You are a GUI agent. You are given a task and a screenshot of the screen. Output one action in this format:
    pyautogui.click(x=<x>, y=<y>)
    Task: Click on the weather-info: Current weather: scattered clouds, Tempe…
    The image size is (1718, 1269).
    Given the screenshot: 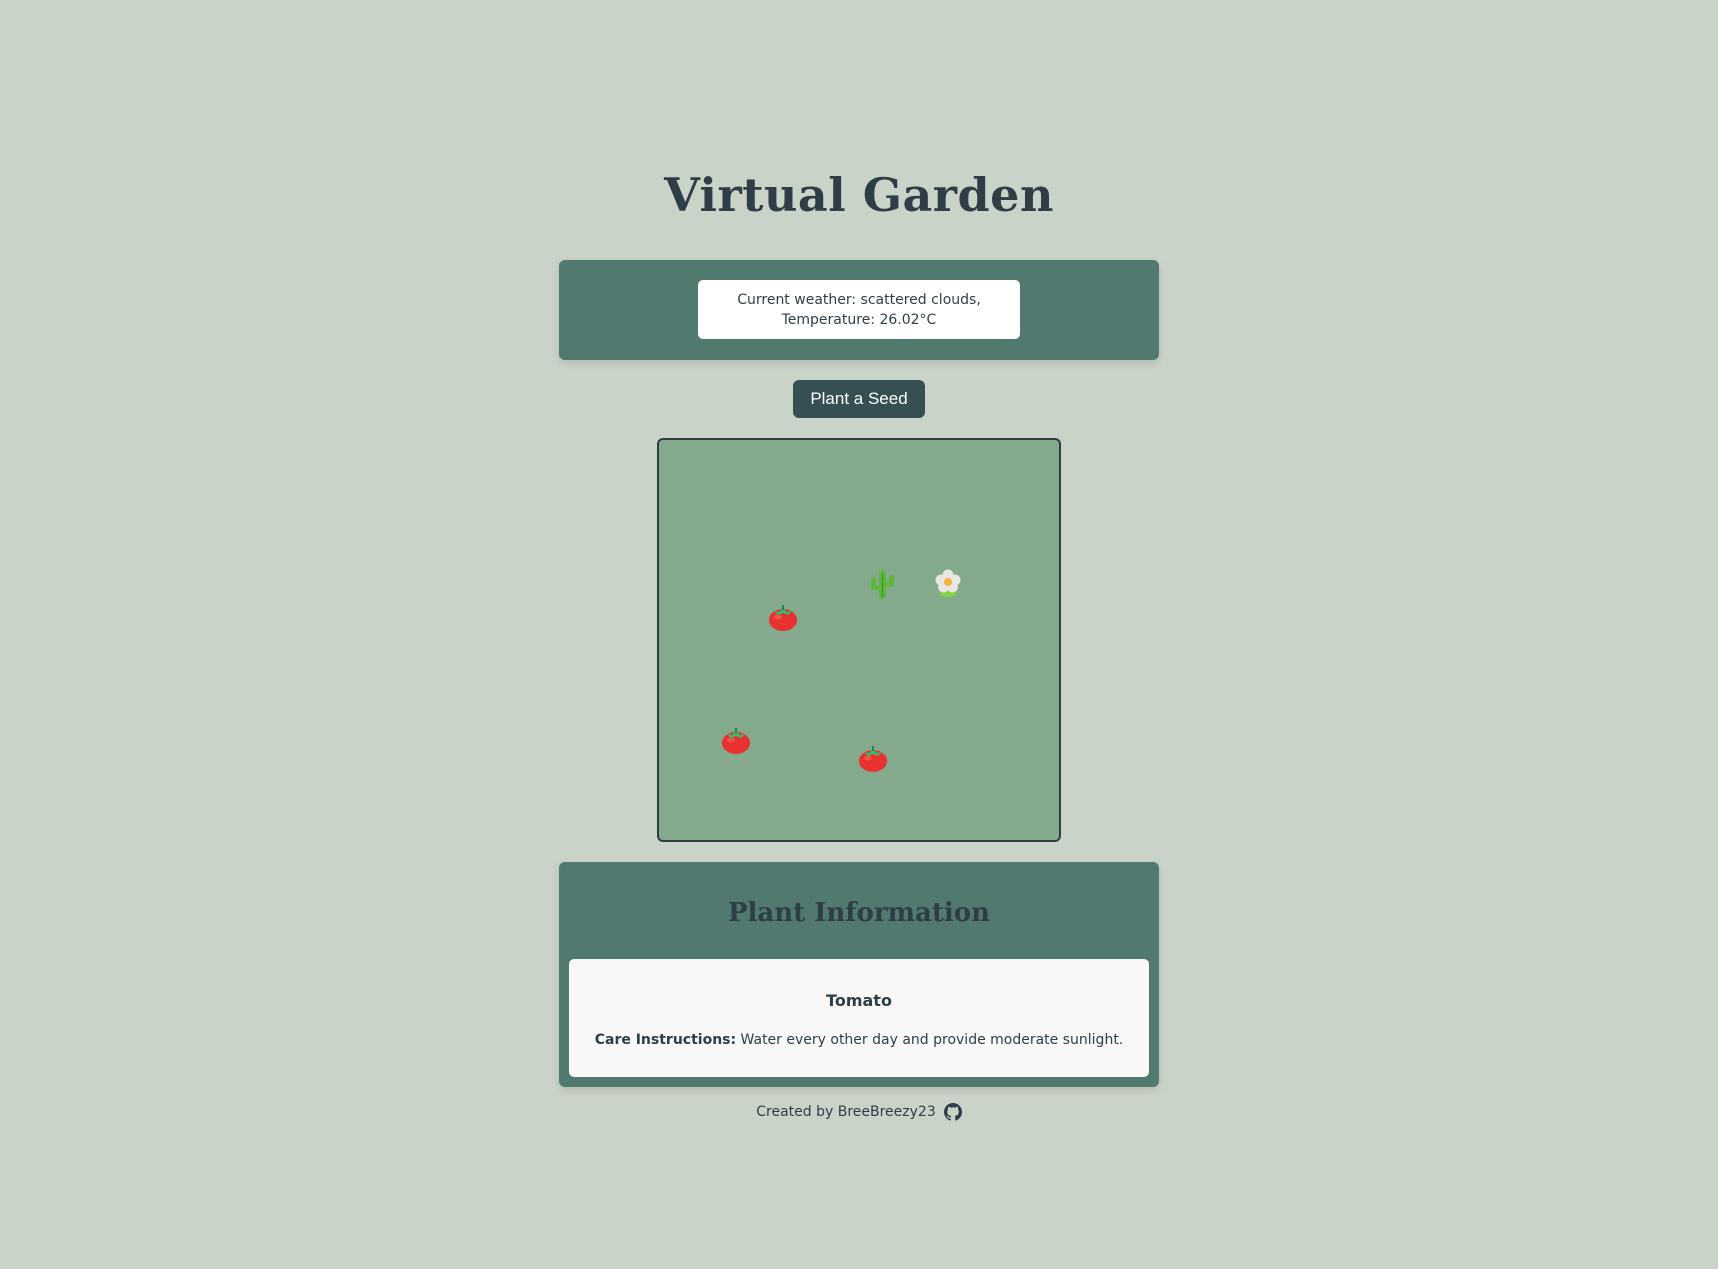 What is the action you would take?
    pyautogui.click(x=859, y=309)
    